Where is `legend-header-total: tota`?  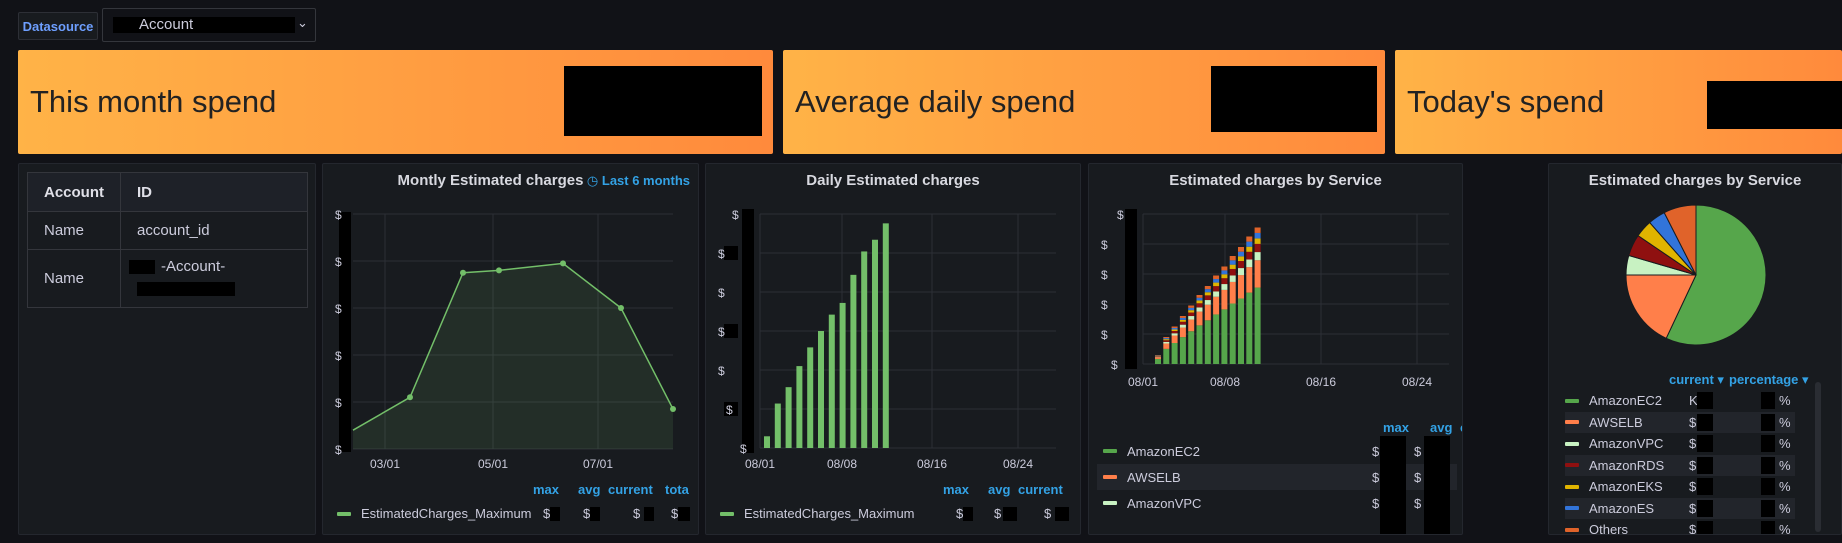
legend-header-total: tota is located at coordinates (677, 489).